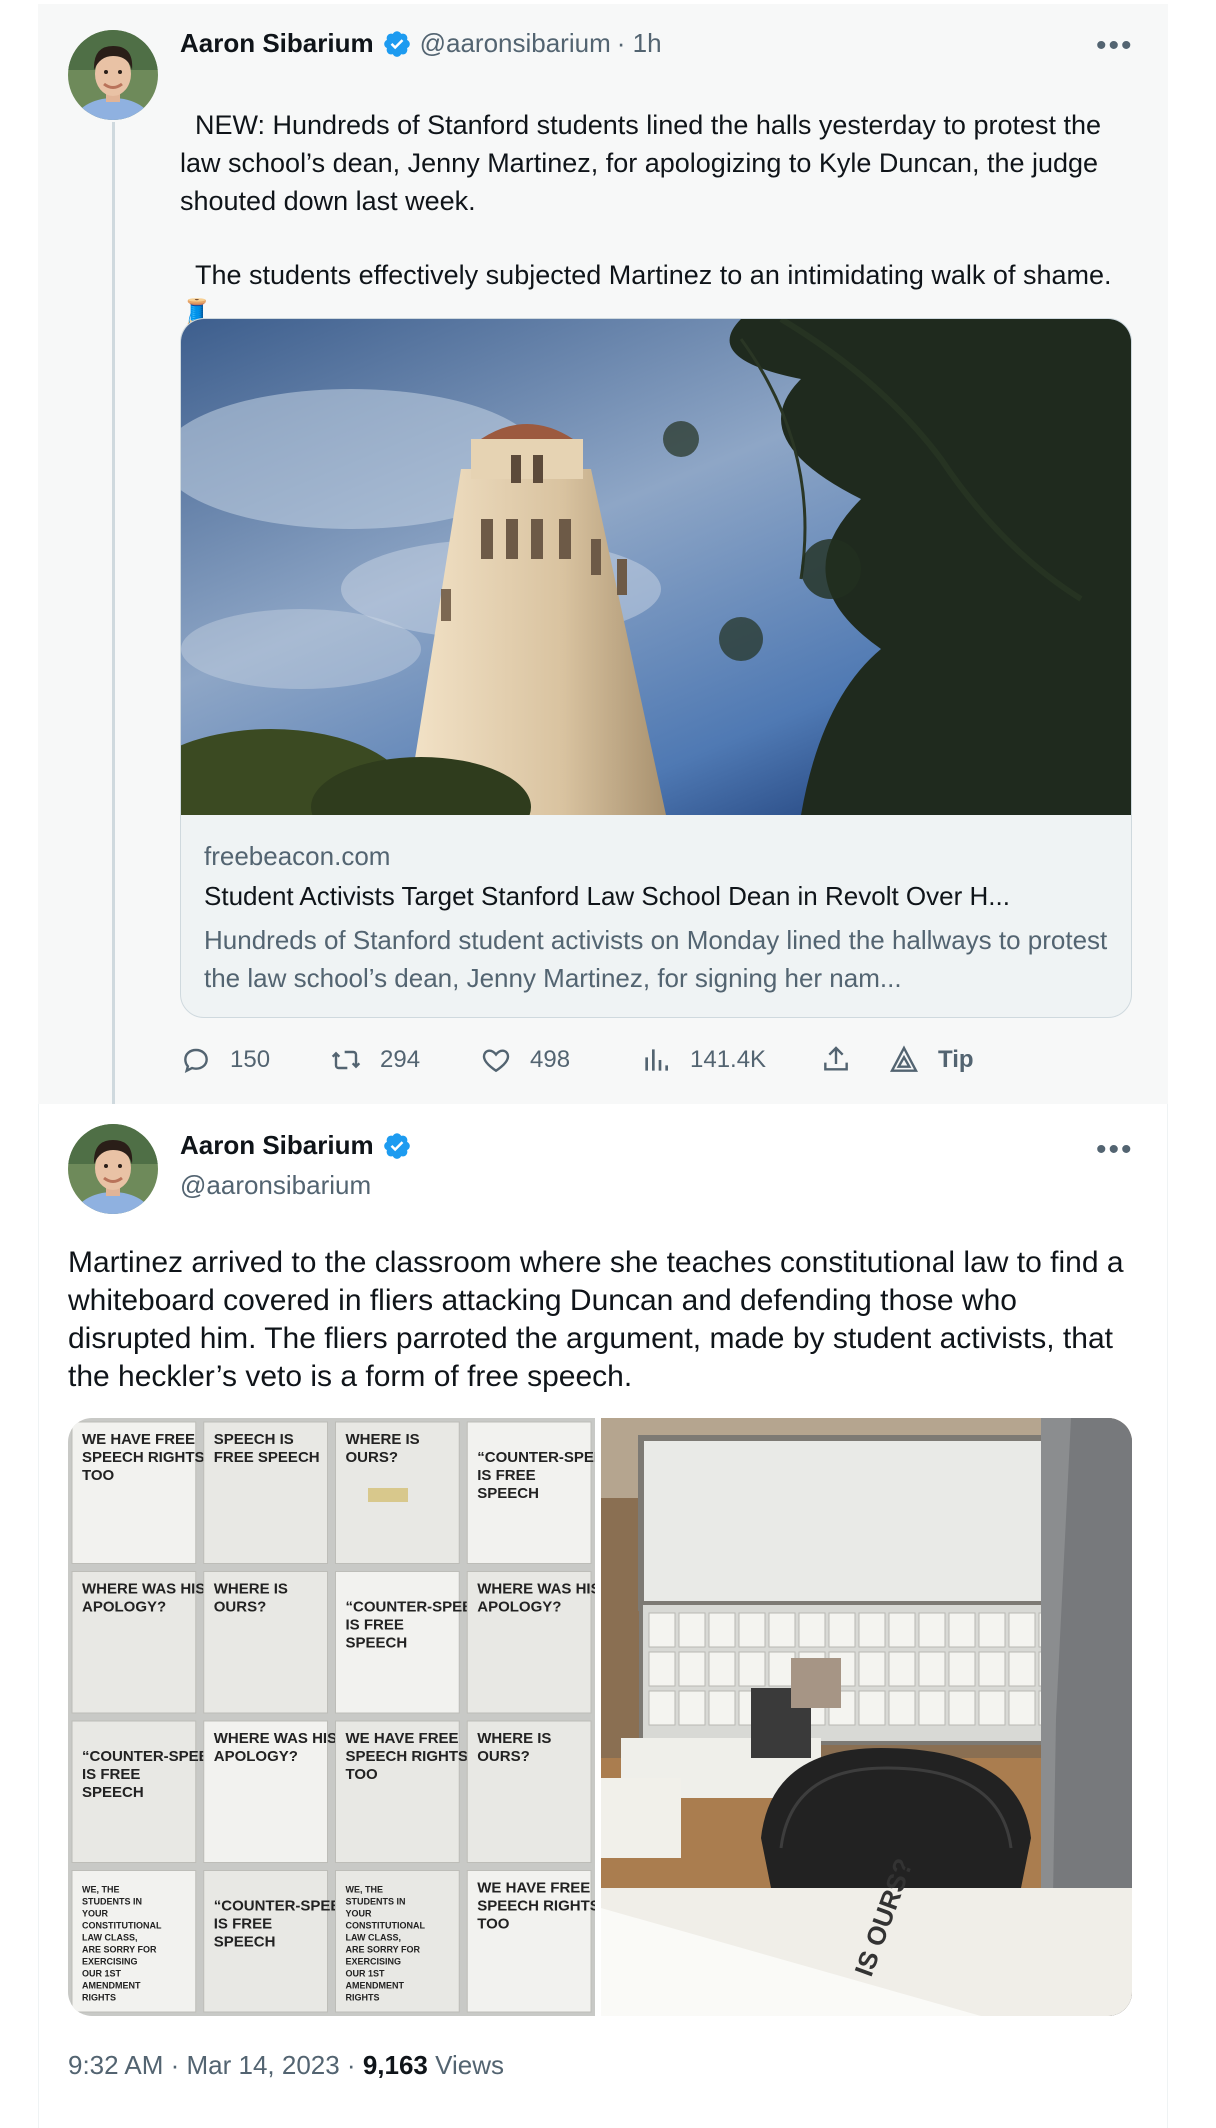 The image size is (1216, 2128). What do you see at coordinates (931, 1060) in the screenshot?
I see `tip-button: Tip` at bounding box center [931, 1060].